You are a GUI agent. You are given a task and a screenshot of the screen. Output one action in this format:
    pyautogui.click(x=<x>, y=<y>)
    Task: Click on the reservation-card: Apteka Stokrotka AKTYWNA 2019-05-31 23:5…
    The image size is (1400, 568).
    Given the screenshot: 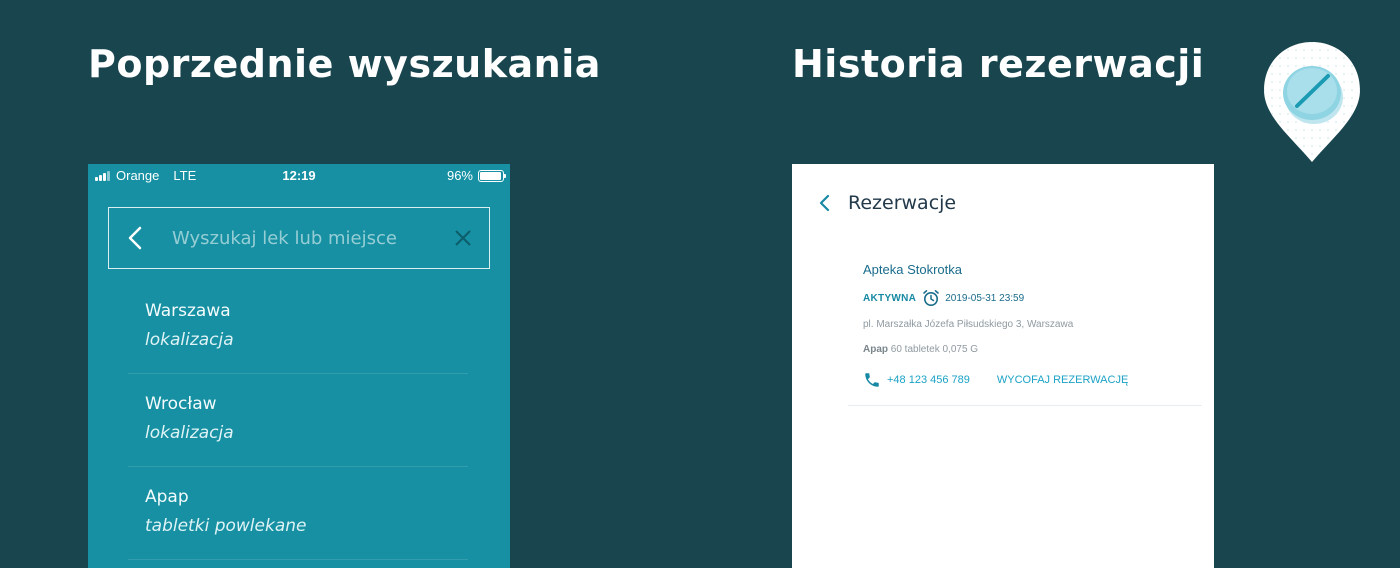 What is the action you would take?
    pyautogui.click(x=1025, y=328)
    